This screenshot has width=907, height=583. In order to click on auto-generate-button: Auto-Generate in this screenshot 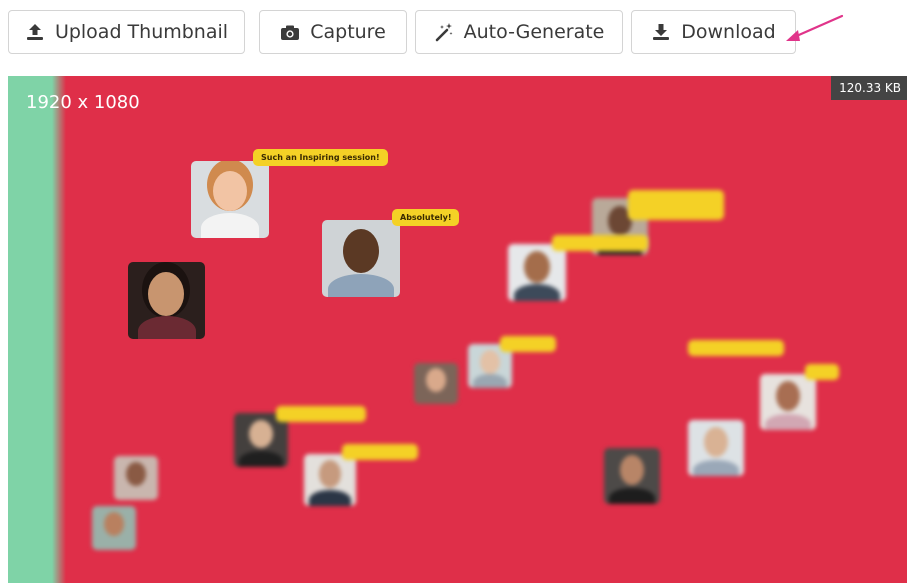, I will do `click(519, 32)`.